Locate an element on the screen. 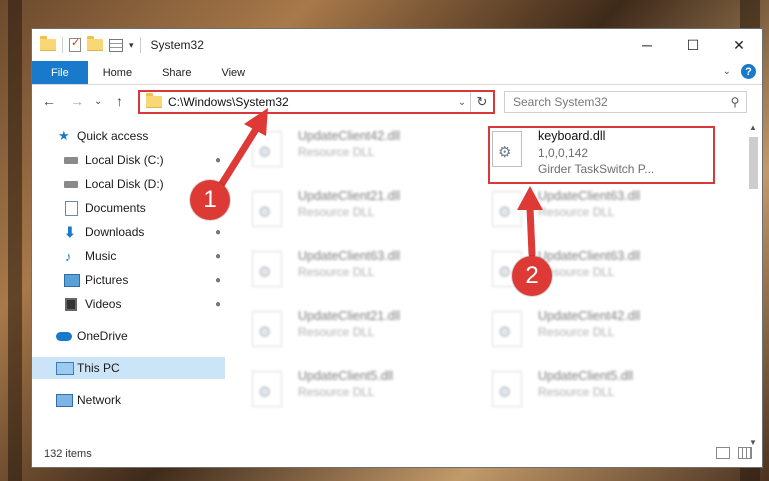 The image size is (769, 481). step-badge-1: 1 is located at coordinates (210, 200).